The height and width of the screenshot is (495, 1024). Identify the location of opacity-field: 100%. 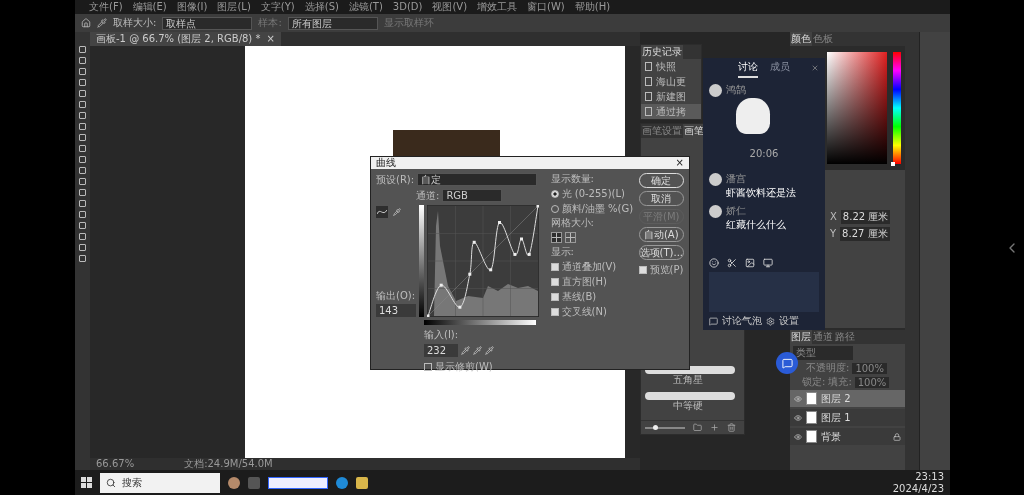
(869, 368).